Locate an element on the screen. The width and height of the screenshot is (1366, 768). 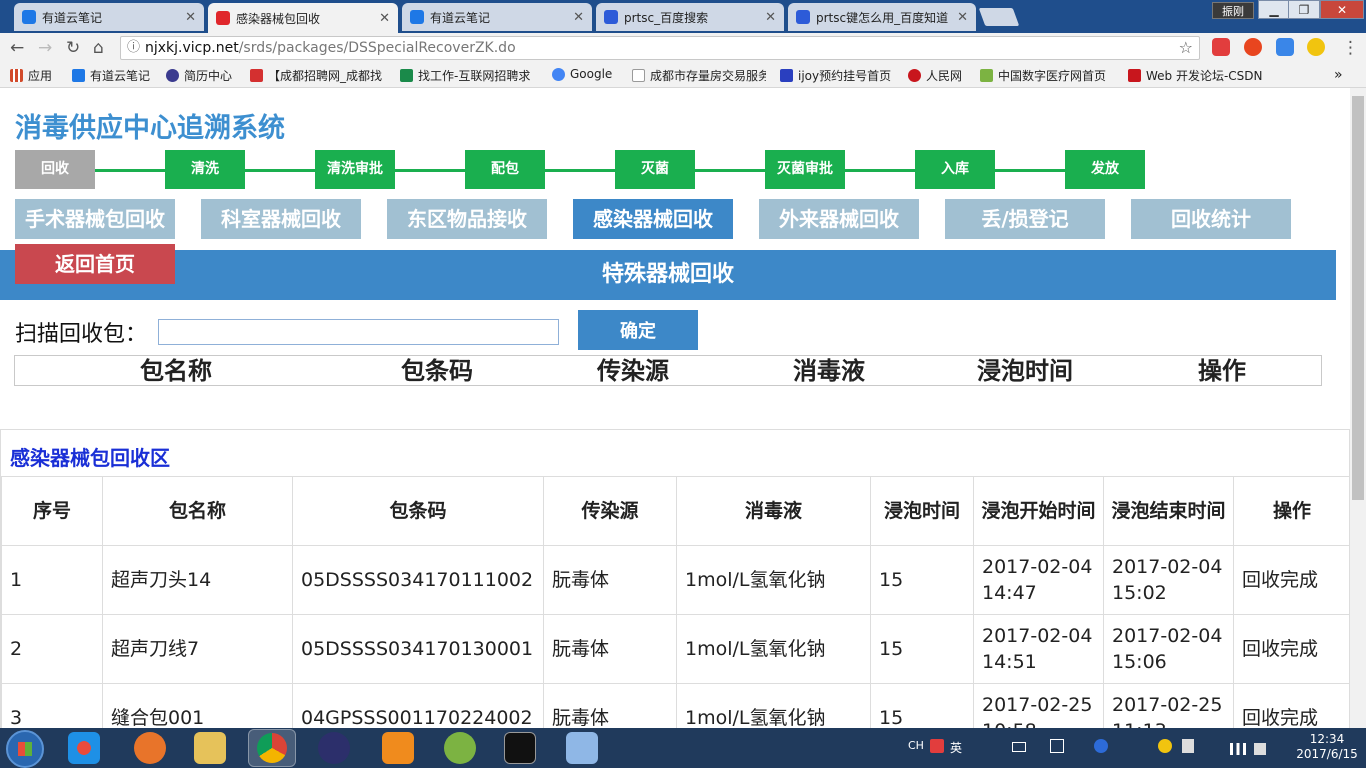
scan-input is located at coordinates (358, 332).